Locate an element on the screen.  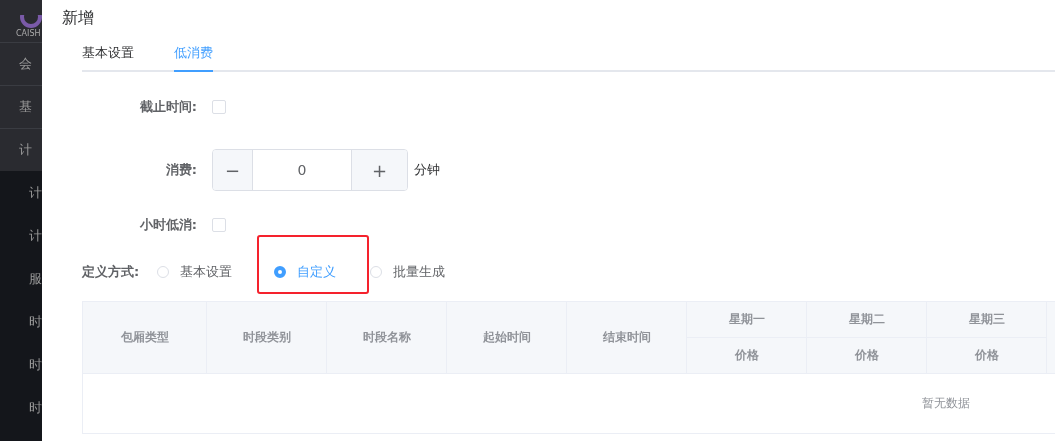
dialog-title: 新增 is located at coordinates (78, 18).